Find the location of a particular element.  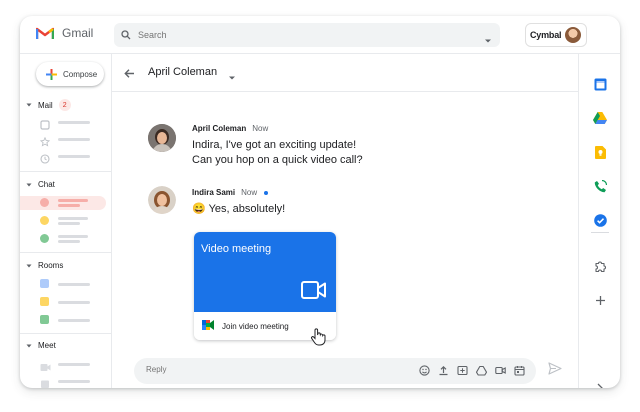

message-sender: April Coleman Now is located at coordinates (230, 128).